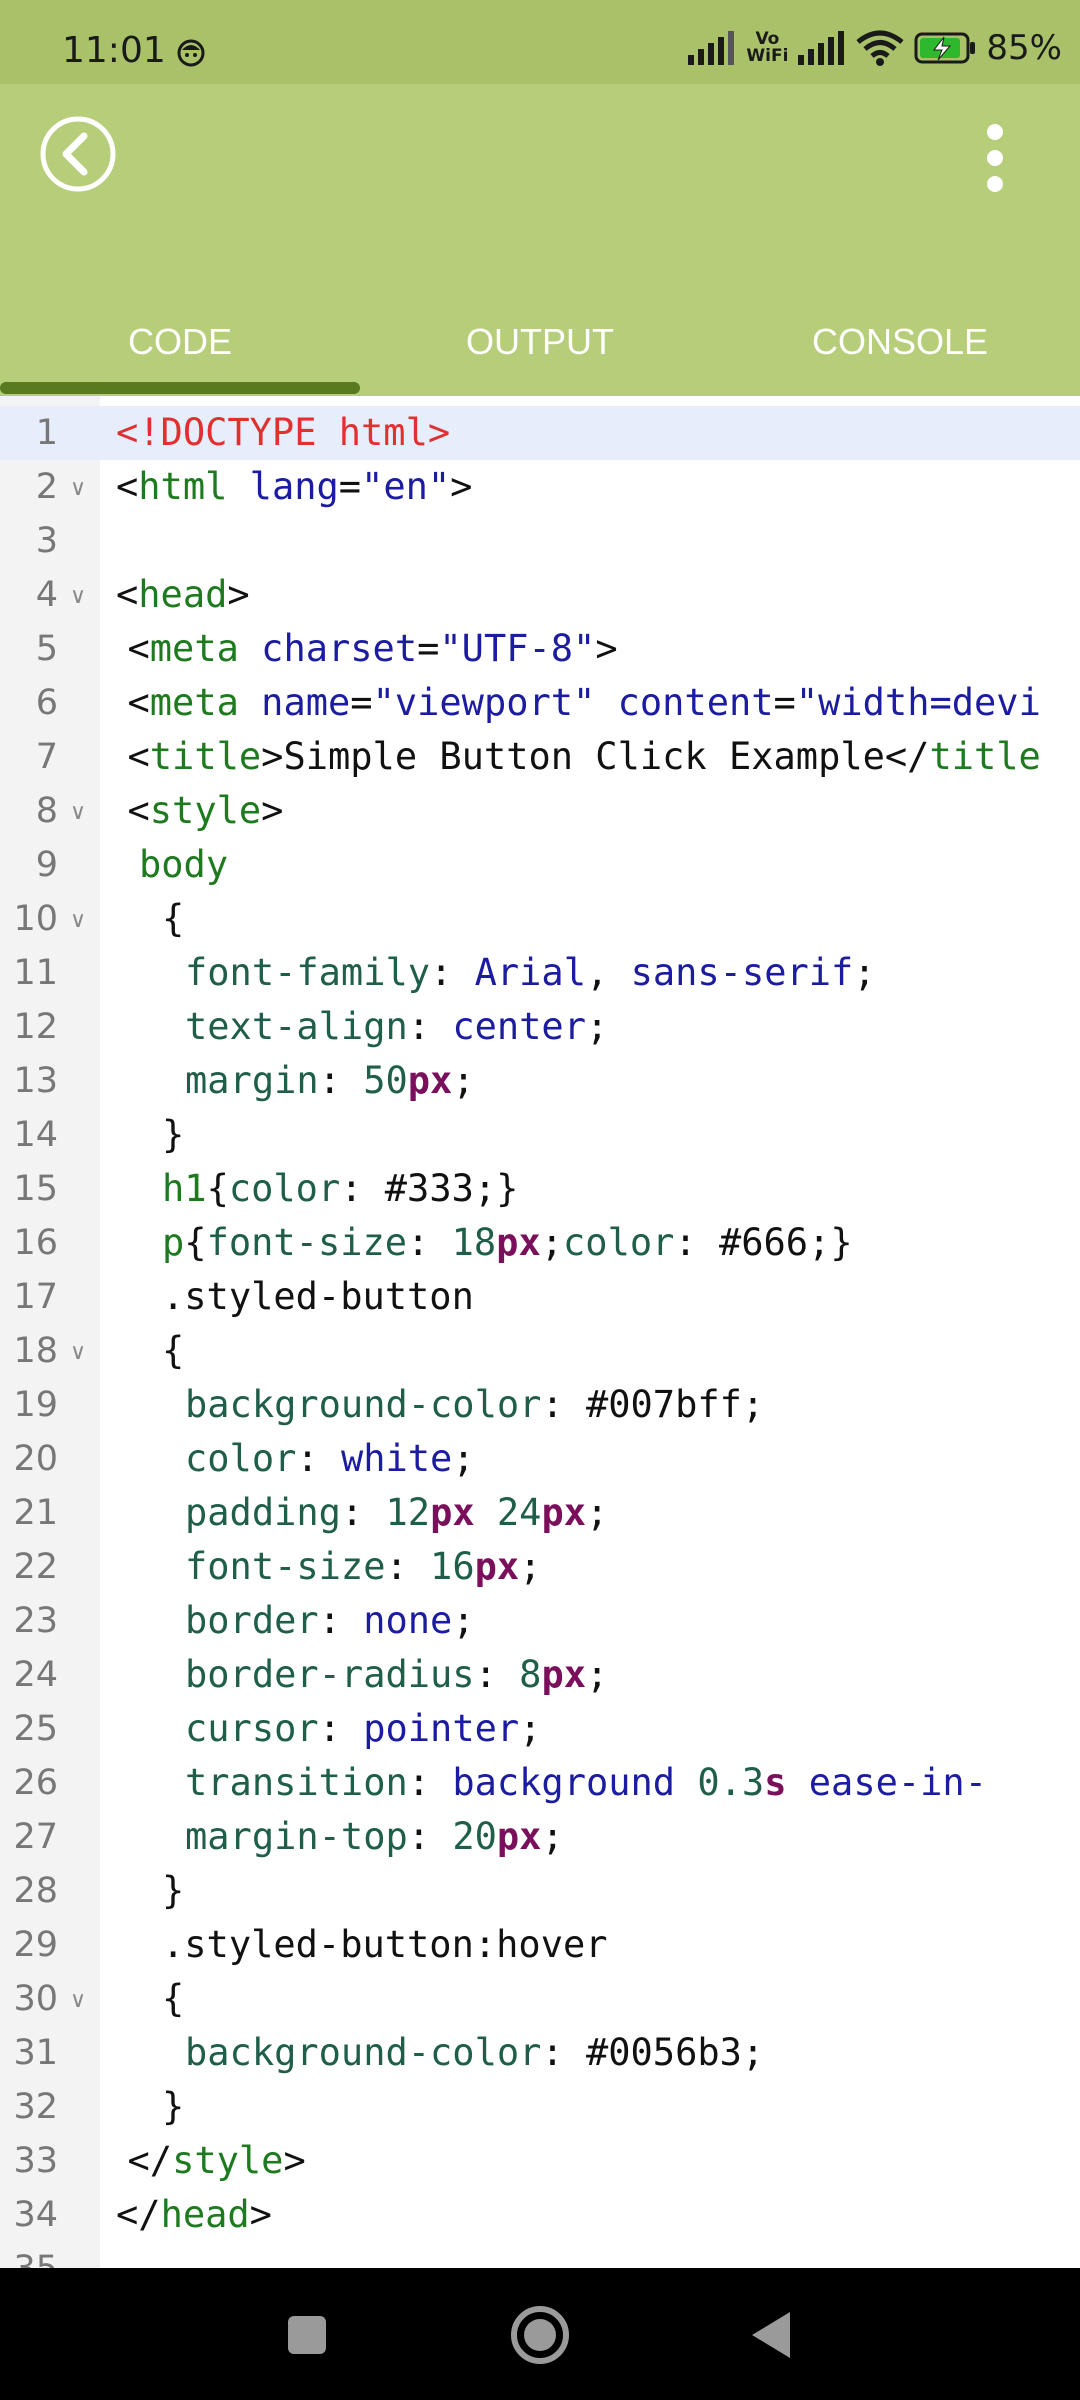  Describe the element at coordinates (78, 154) in the screenshot. I see `back-chevron-icon` at that location.